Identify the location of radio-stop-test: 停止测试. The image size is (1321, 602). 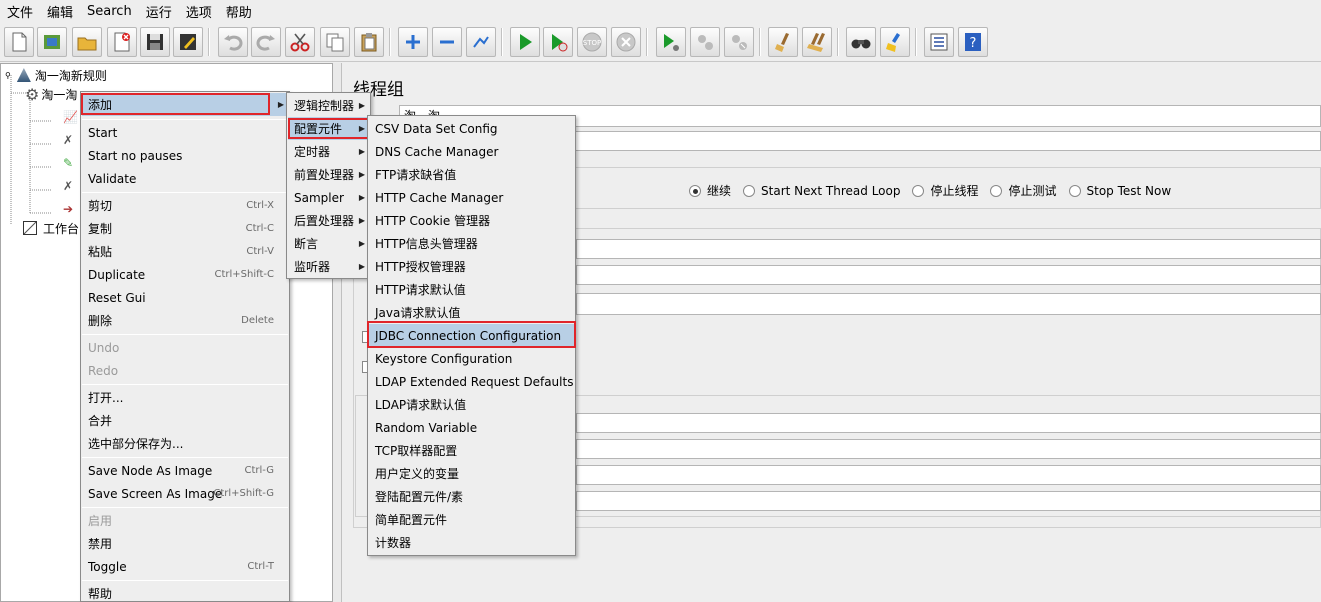
(1023, 190).